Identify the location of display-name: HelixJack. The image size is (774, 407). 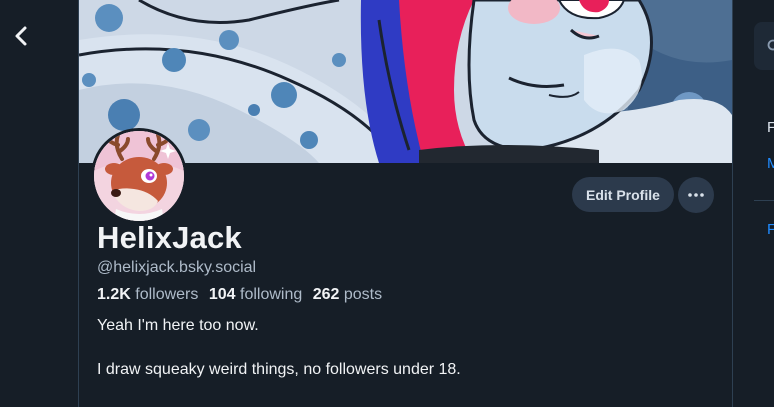
(169, 237).